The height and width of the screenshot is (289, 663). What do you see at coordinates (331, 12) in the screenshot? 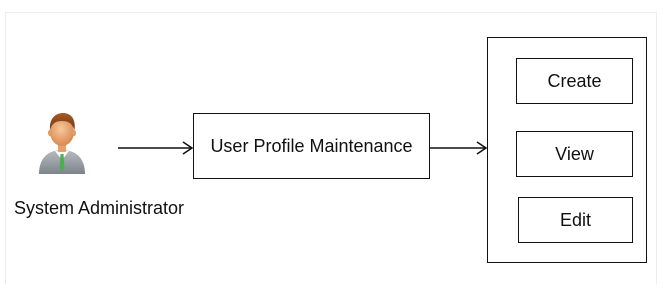
I see `frame-border-top` at bounding box center [331, 12].